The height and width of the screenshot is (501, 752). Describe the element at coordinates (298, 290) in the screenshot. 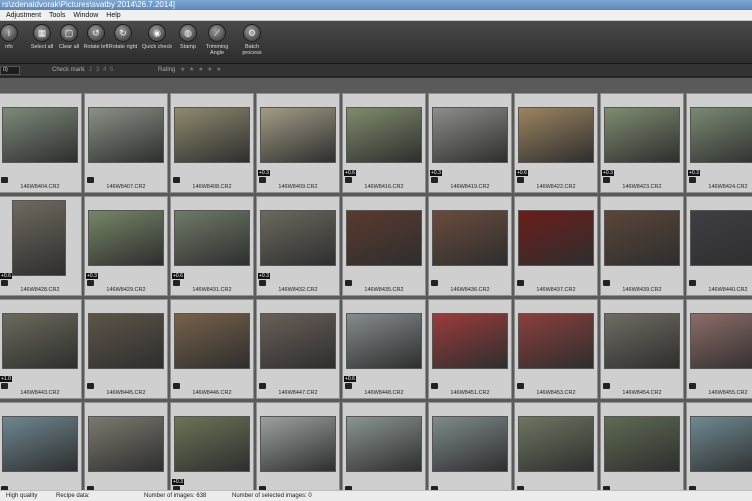

I see `thumbnail-filename: 146W8432.CR2` at that location.